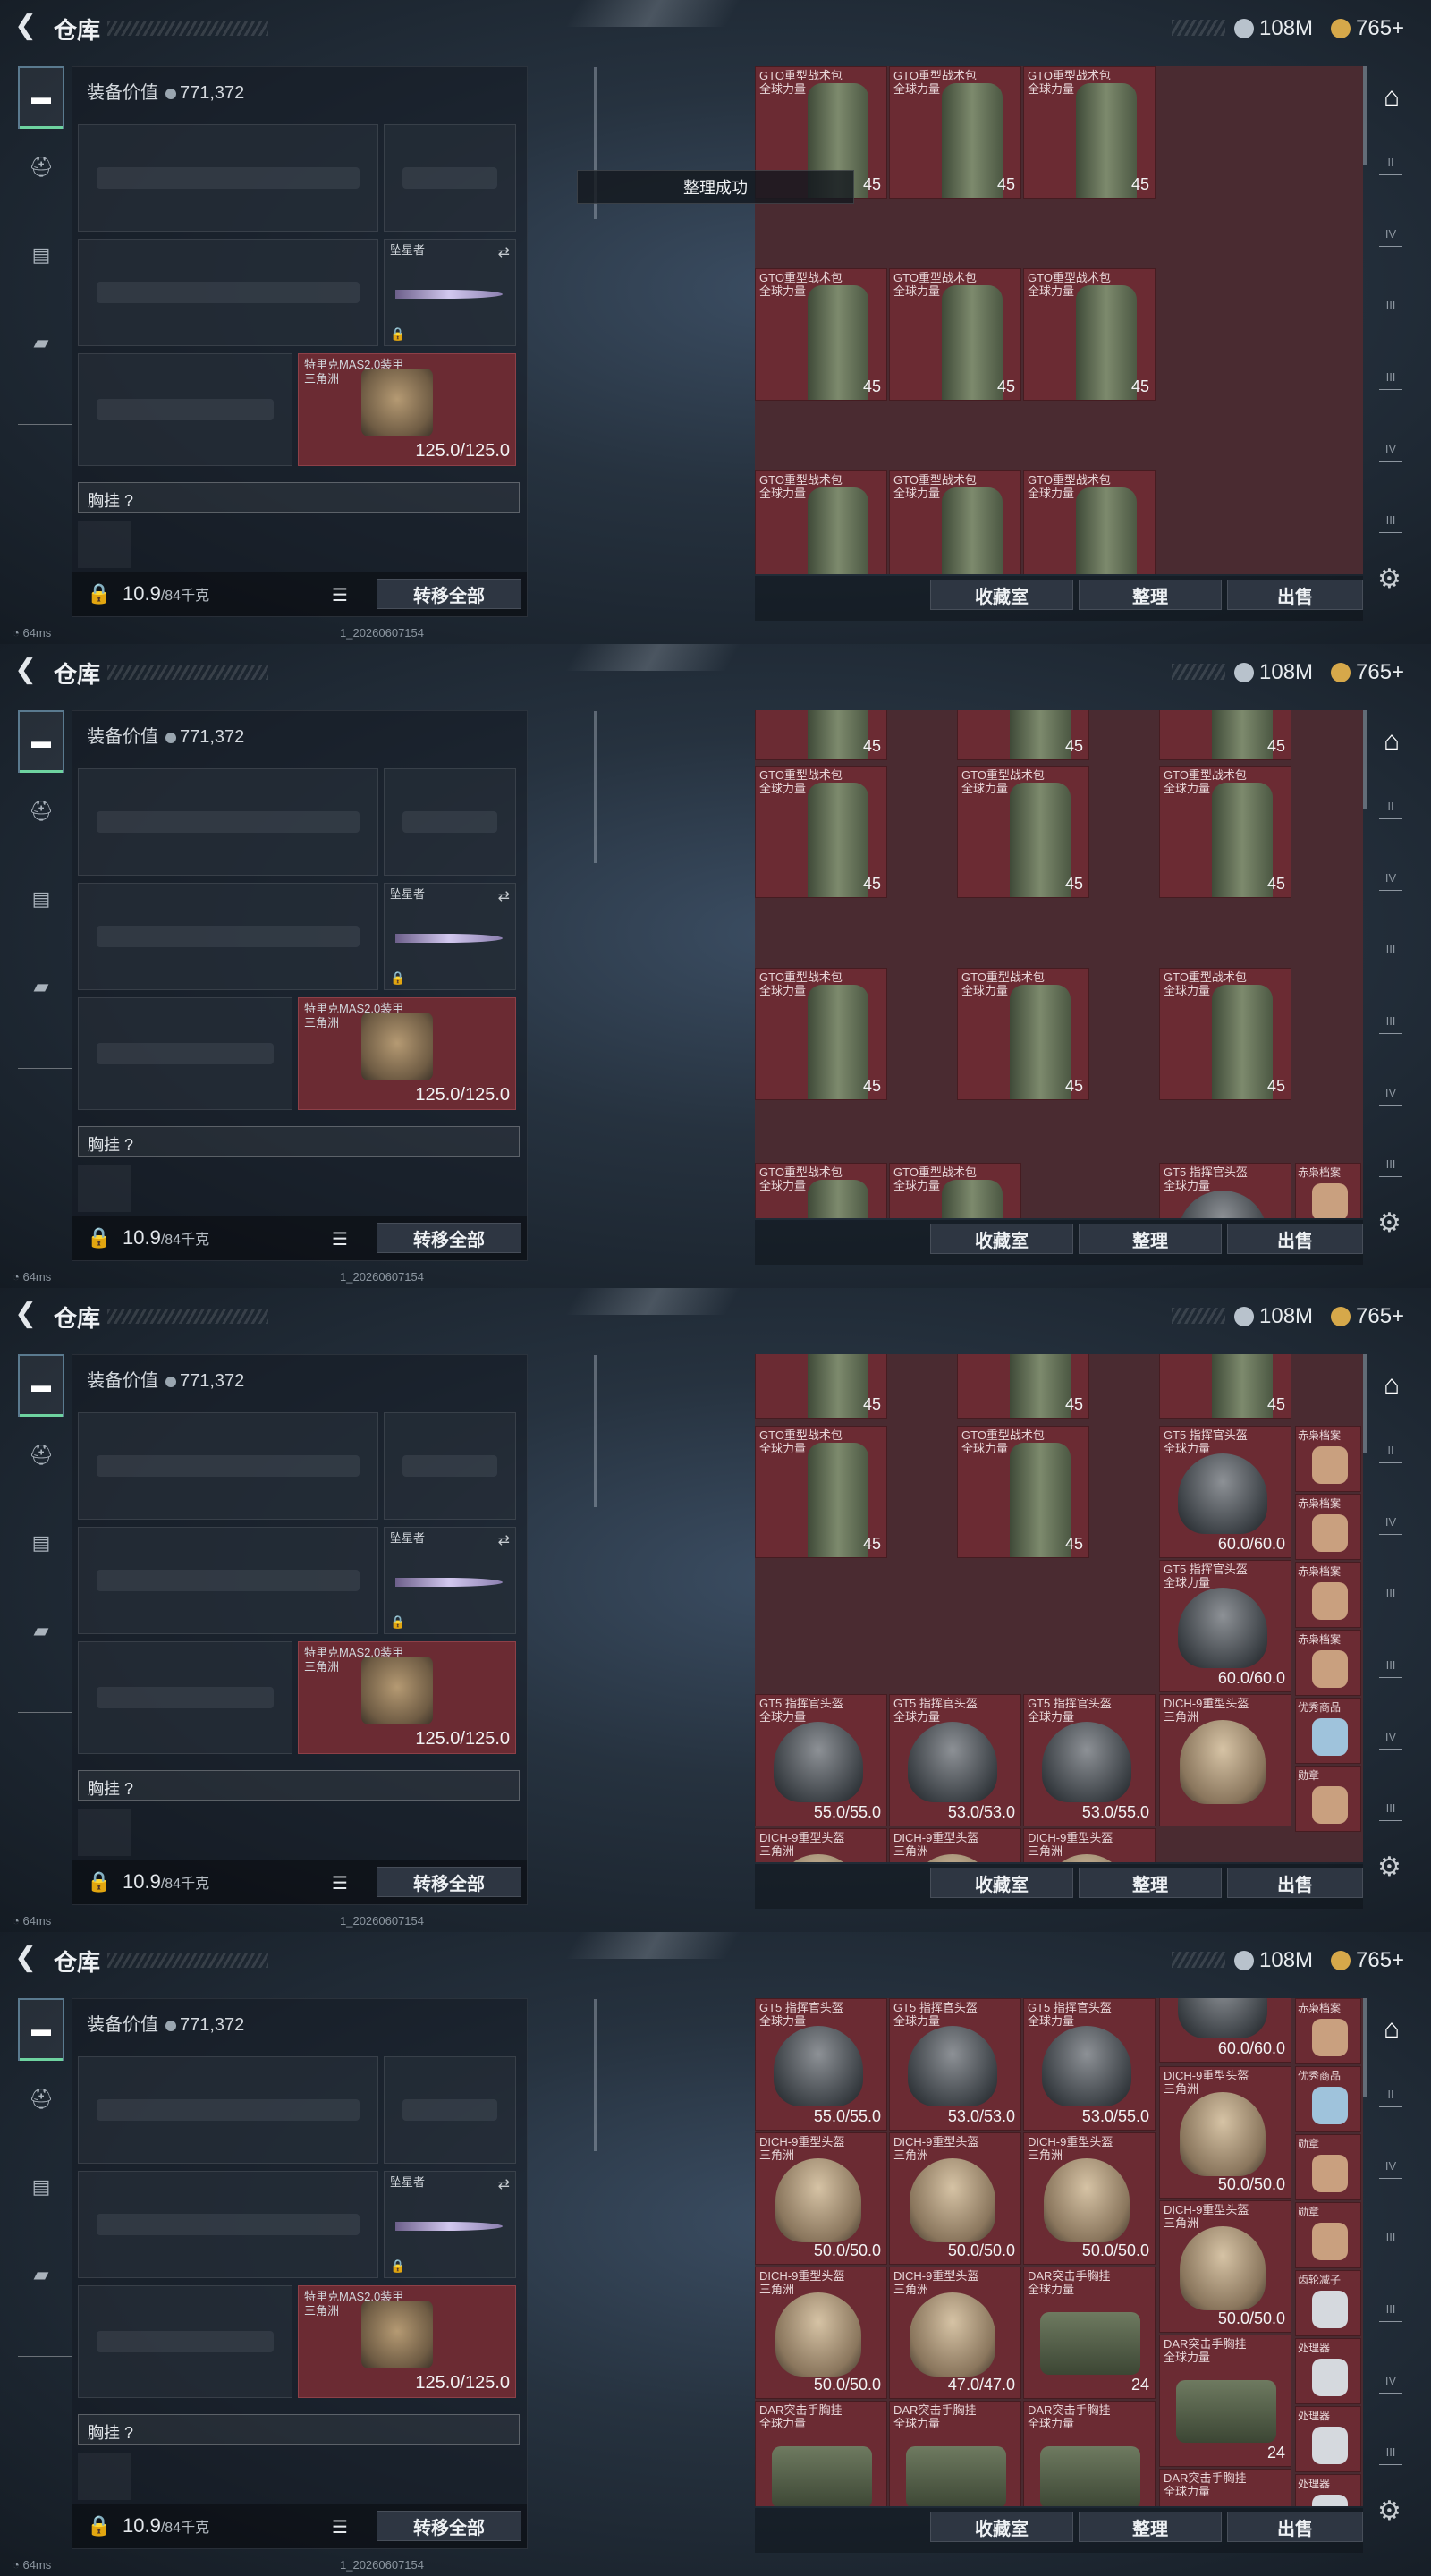 The image size is (1431, 2576). I want to click on stash-item: DICH-9重型头盔 三角洲 47.0/47.0, so click(955, 2333).